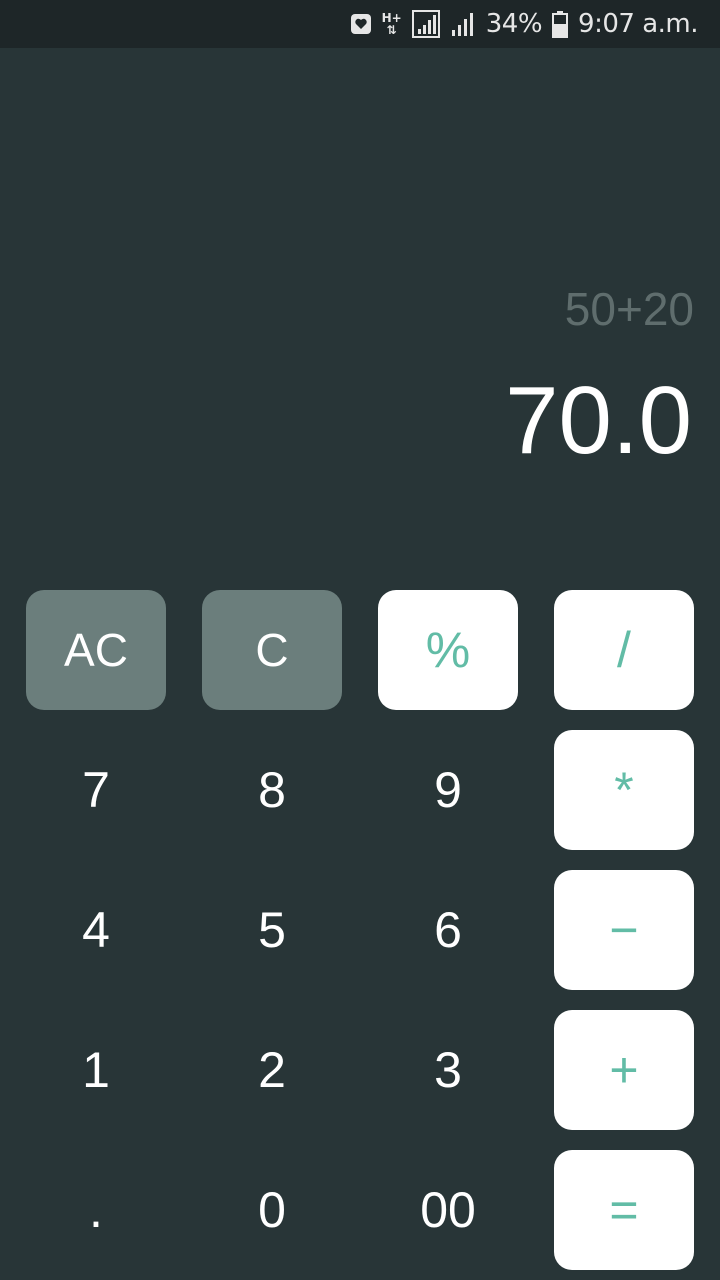 This screenshot has width=720, height=1280. Describe the element at coordinates (272, 1210) in the screenshot. I see `digit-0-button: 0` at that location.